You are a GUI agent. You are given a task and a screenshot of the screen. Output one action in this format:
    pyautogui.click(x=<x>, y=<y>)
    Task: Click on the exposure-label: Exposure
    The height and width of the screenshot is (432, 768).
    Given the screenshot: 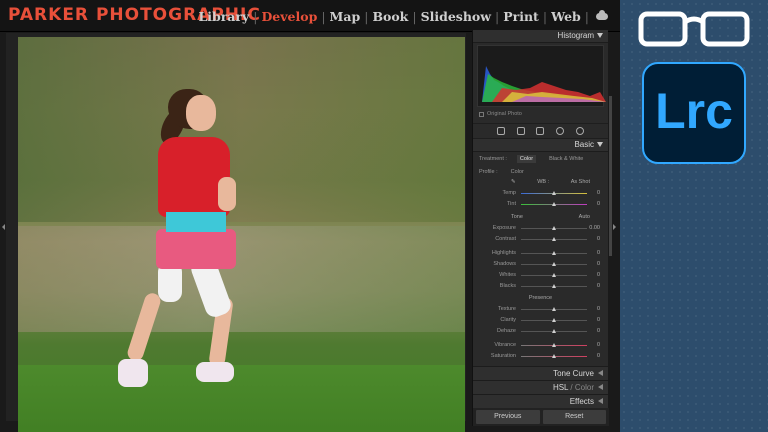 What is the action you would take?
    pyautogui.click(x=504, y=228)
    